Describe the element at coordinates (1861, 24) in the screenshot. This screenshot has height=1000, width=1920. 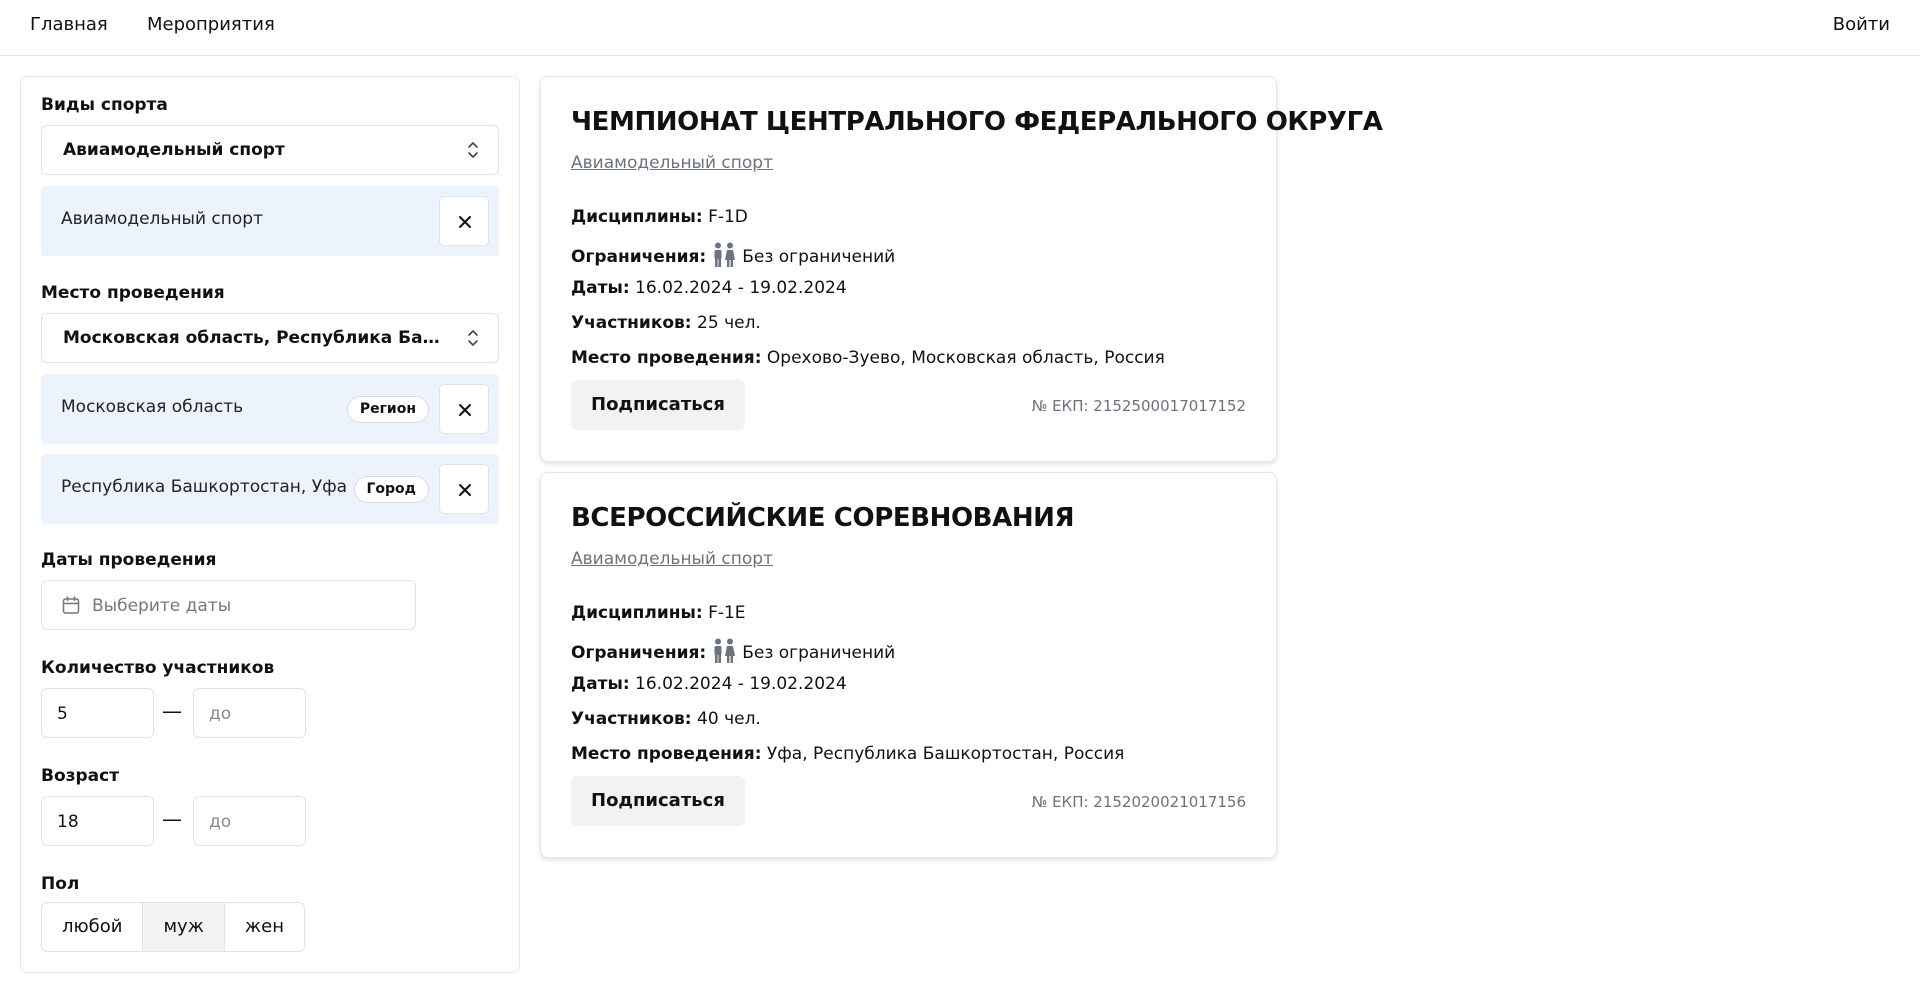
I see `login-link: Войти` at that location.